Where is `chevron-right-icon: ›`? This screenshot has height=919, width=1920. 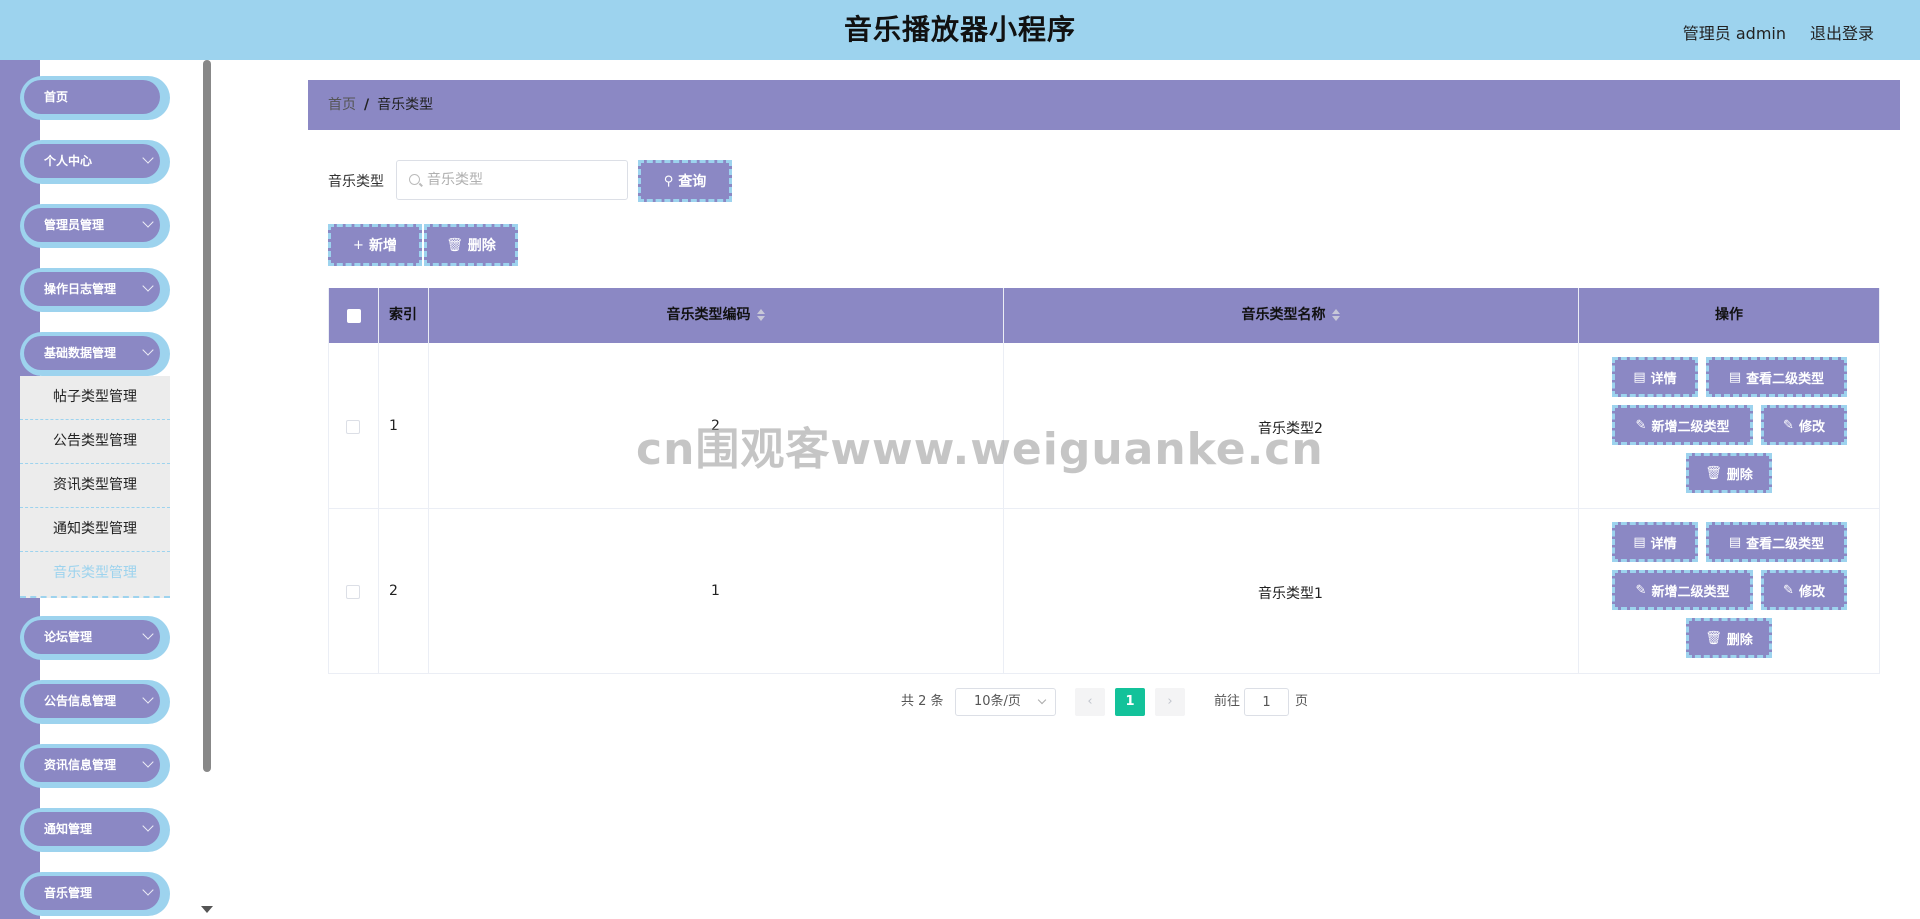
chevron-right-icon: › is located at coordinates (1170, 701).